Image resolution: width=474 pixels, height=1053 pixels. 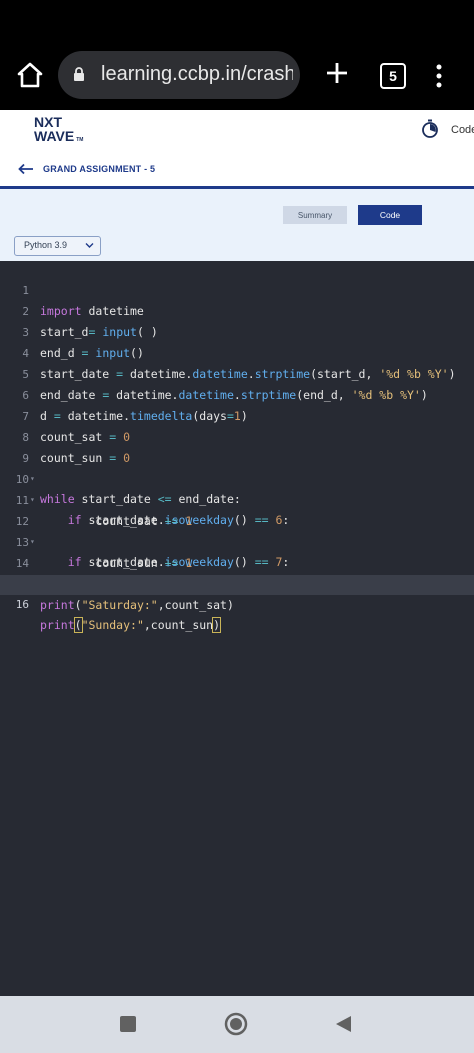 I want to click on nxtwave-logo: NXT WAVE TM, so click(x=58, y=131).